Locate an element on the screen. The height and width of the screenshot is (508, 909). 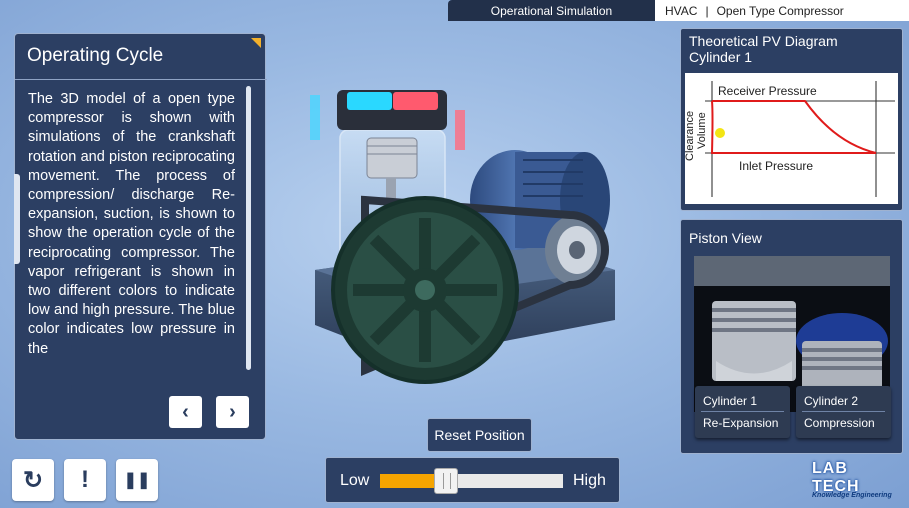
inlet-pressure-label: Inlet Pressure is located at coordinates (776, 166).